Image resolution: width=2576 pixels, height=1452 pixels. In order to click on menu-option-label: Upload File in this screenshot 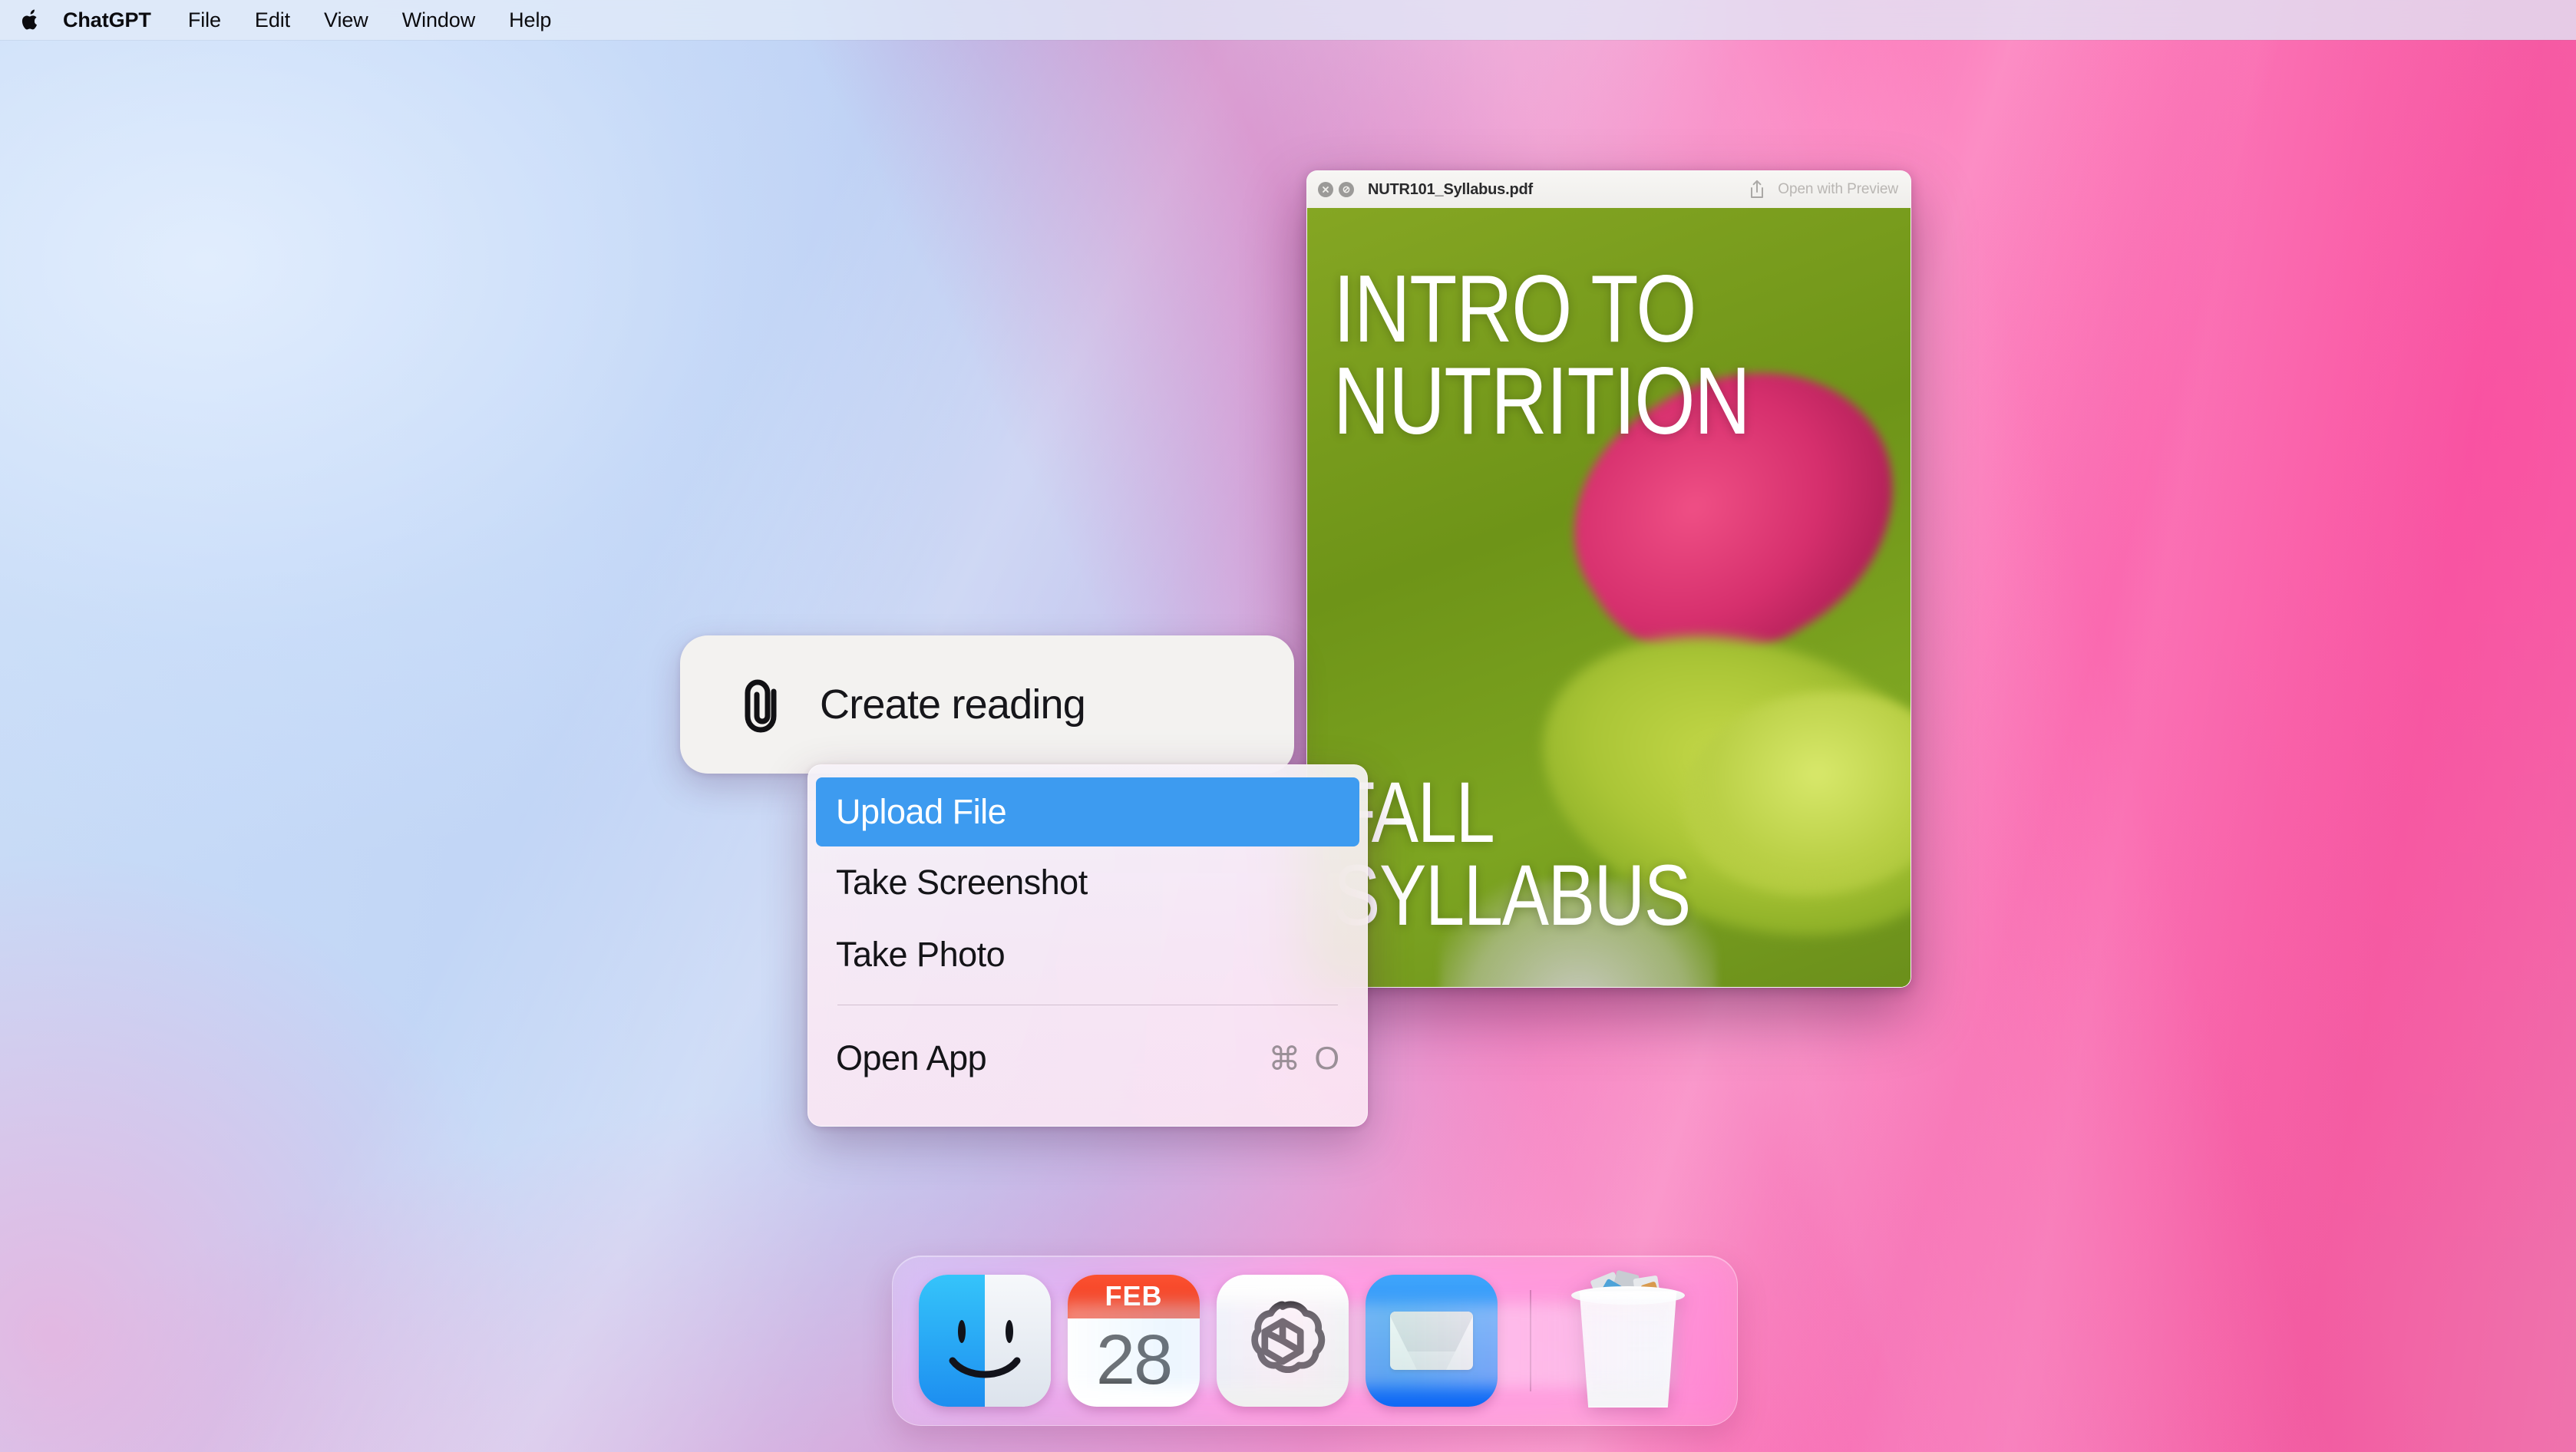, I will do `click(921, 811)`.